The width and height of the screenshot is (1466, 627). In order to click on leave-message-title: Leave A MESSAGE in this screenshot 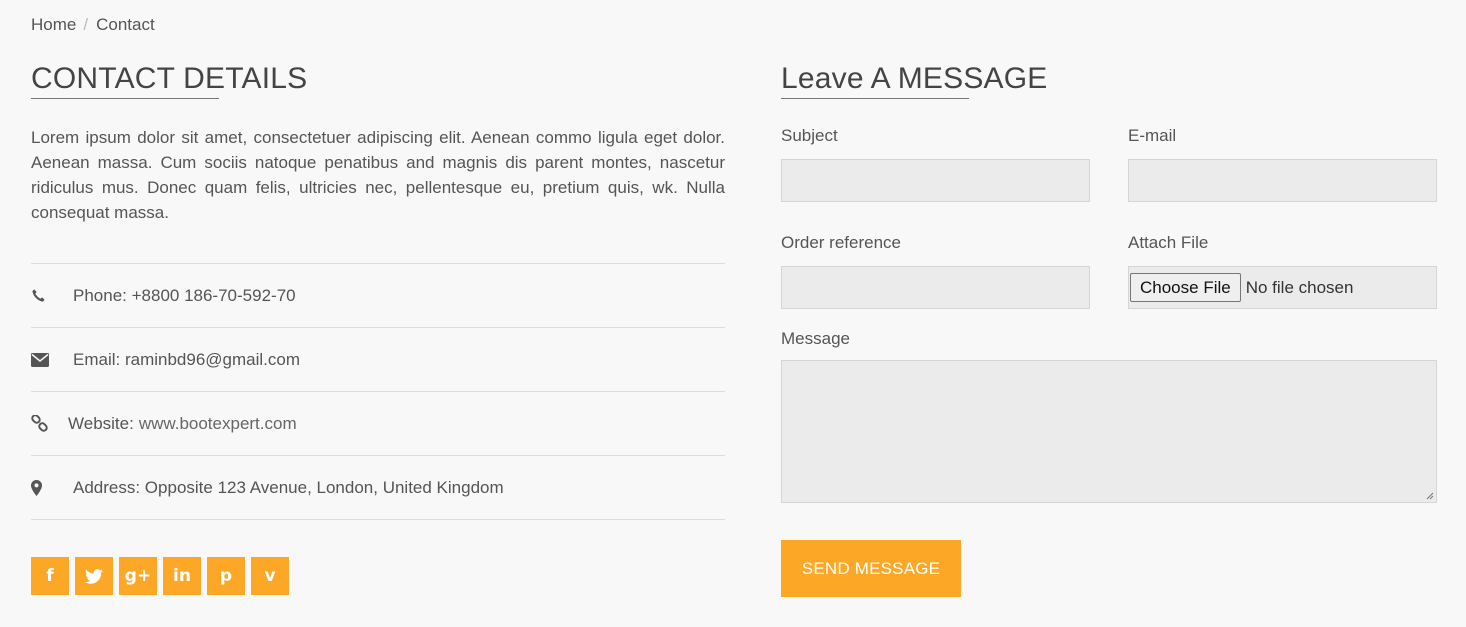, I will do `click(914, 78)`.